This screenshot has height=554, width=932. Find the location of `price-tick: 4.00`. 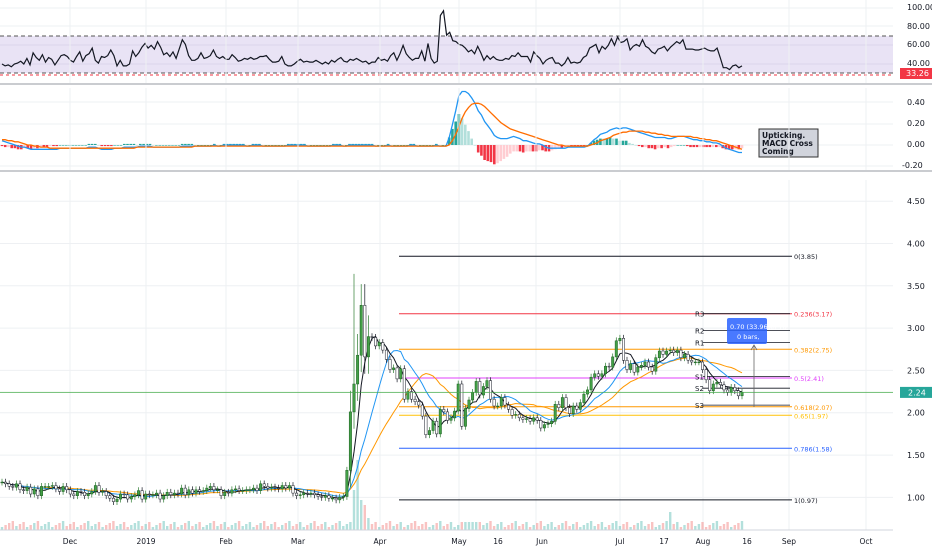

price-tick: 4.00 is located at coordinates (916, 244).